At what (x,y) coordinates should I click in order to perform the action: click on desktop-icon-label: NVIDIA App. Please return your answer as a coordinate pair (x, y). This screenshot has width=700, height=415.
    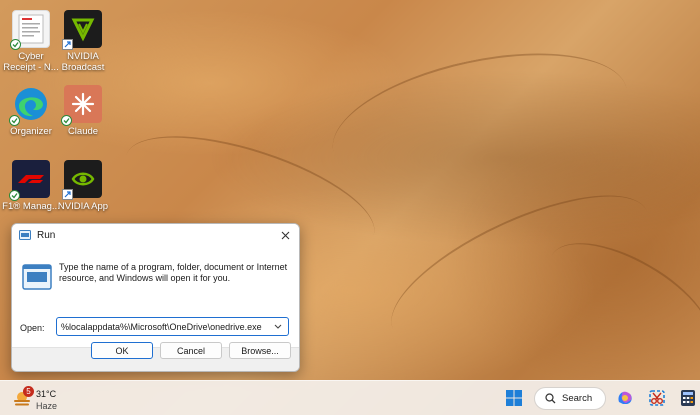
    Looking at the image, I should click on (83, 206).